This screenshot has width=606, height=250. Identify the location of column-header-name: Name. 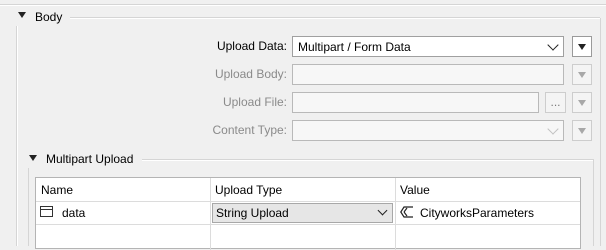
(57, 190).